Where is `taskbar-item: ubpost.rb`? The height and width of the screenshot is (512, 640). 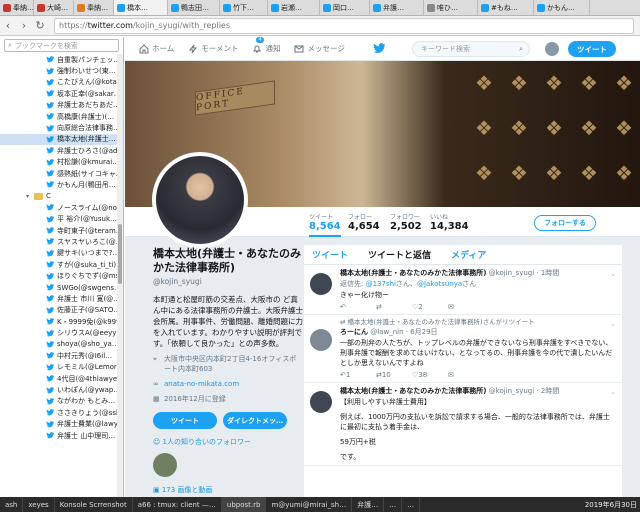
taskbar-item: ubpost.rb is located at coordinates (244, 504).